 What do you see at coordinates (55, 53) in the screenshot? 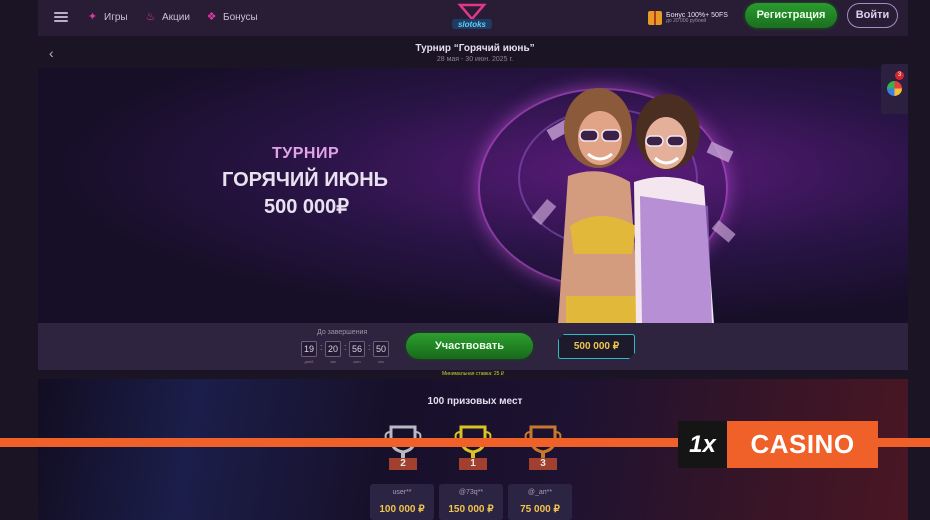
I see `back-chevron-icon: ‹` at bounding box center [55, 53].